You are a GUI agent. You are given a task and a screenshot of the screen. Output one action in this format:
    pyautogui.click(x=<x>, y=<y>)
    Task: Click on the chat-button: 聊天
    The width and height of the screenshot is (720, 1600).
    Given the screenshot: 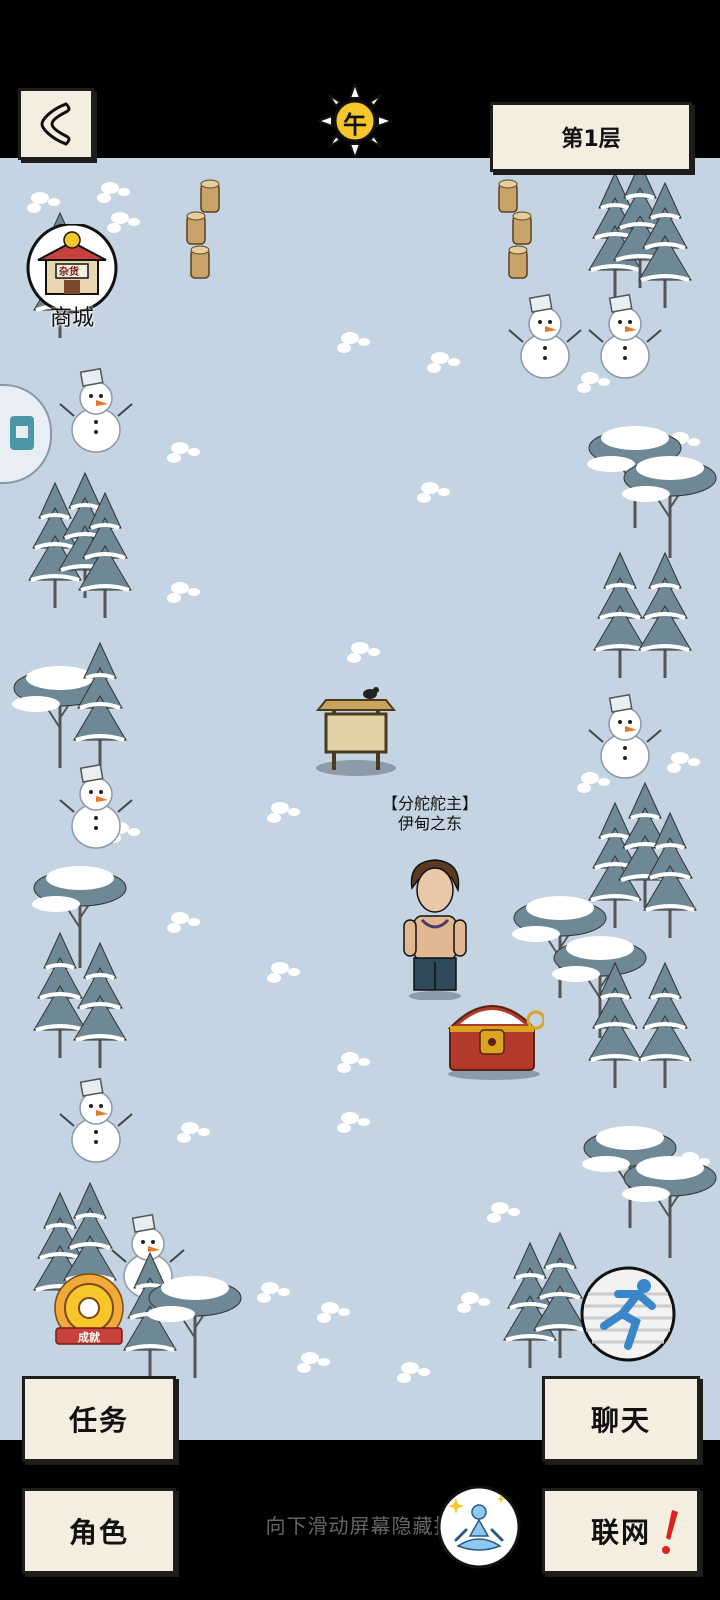 What is the action you would take?
    pyautogui.click(x=621, y=1419)
    